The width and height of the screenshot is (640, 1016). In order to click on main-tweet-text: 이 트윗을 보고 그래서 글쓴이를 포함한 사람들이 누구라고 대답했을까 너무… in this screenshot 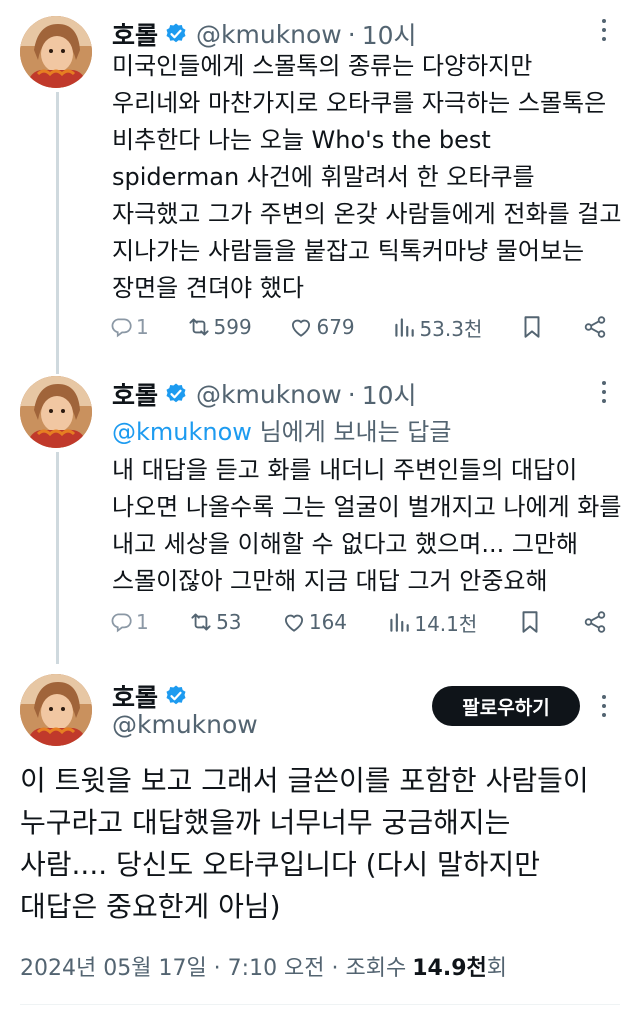, I will do `click(304, 843)`.